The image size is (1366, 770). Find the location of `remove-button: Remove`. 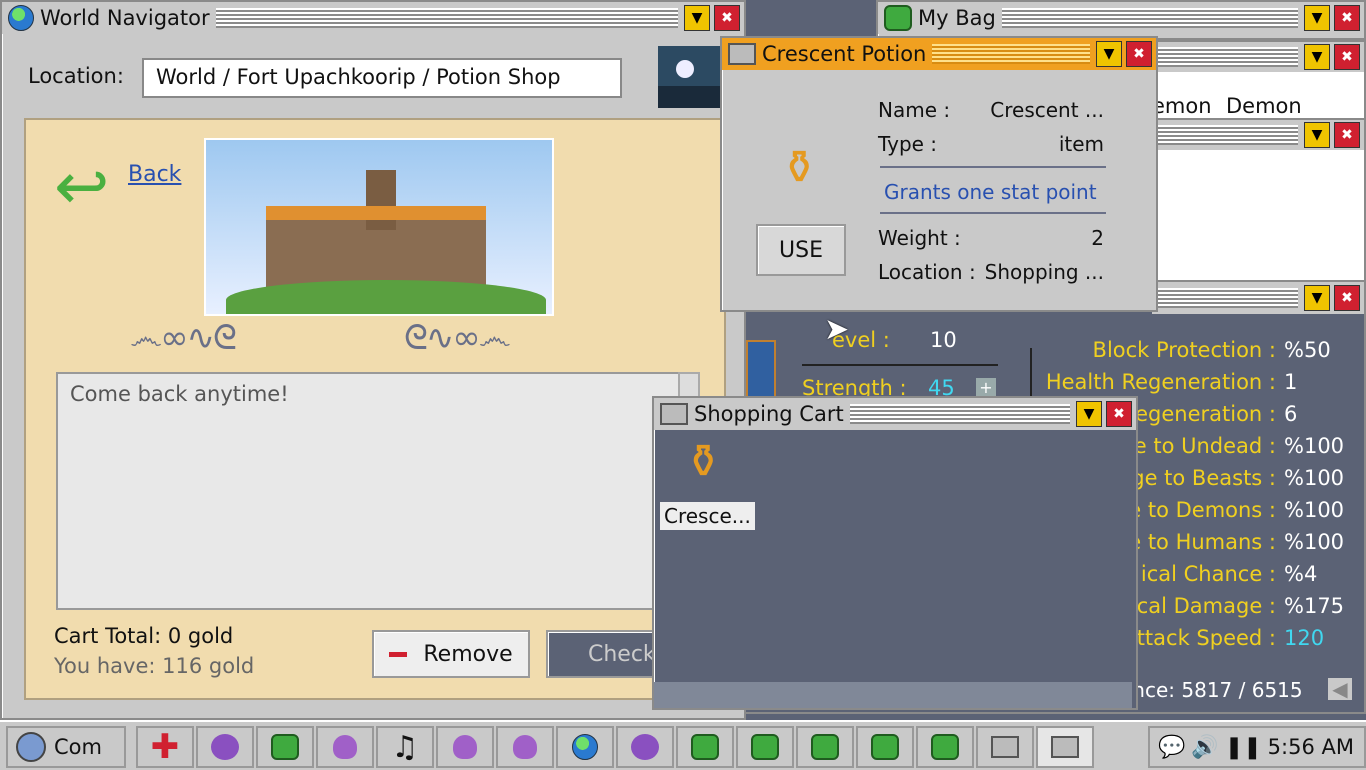

remove-button: Remove is located at coordinates (451, 654).